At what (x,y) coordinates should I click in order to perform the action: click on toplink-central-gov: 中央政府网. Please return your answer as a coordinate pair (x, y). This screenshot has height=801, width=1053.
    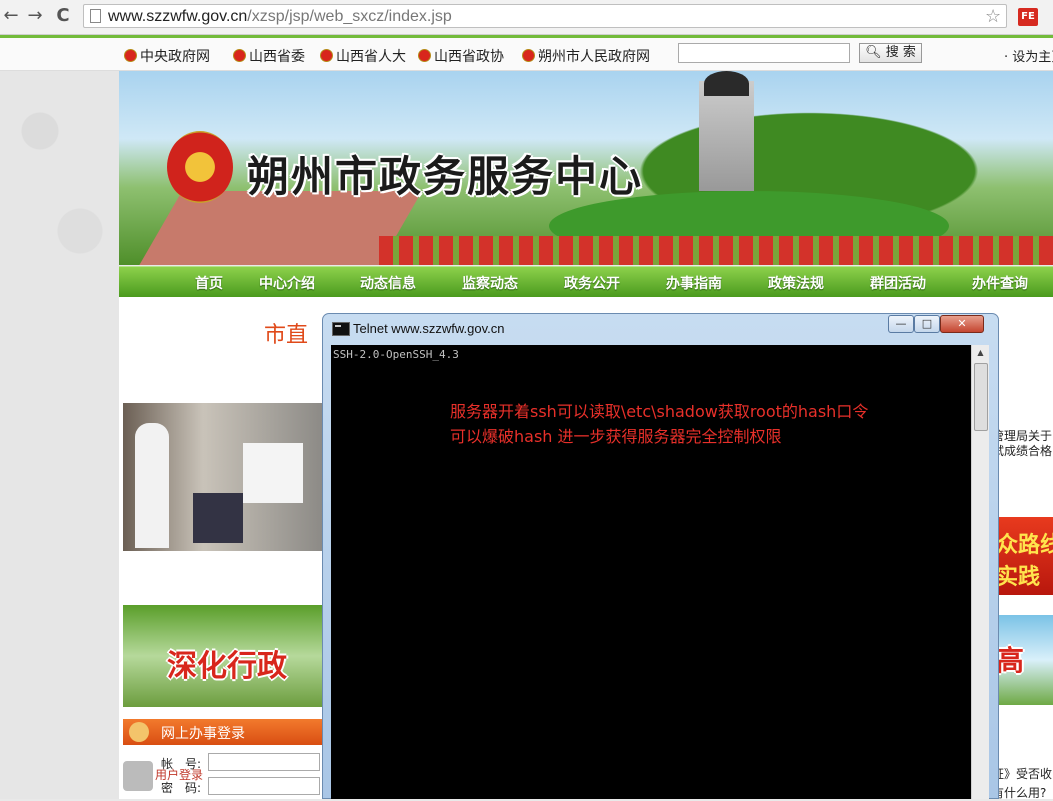
    Looking at the image, I should click on (167, 56).